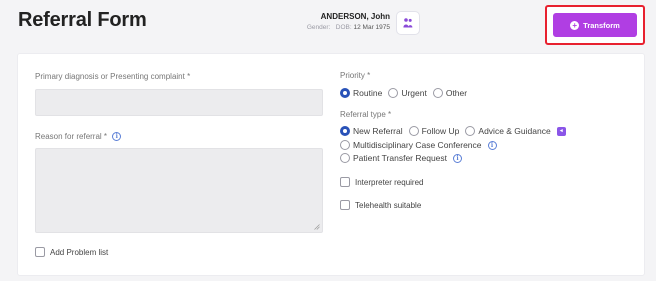  What do you see at coordinates (449, 93) in the screenshot?
I see `priority-option-other: Other` at bounding box center [449, 93].